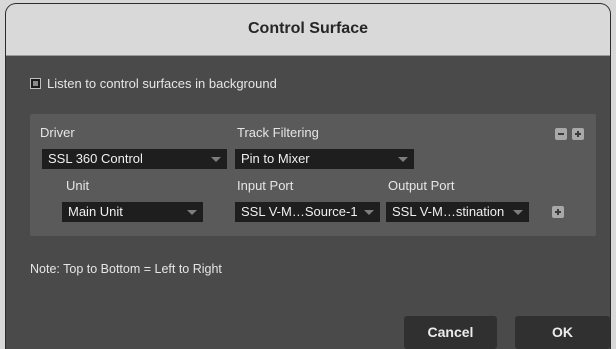 Image resolution: width=616 pixels, height=349 pixels. What do you see at coordinates (299, 211) in the screenshot?
I see `input-port-value: SSL V-M…Source-1` at bounding box center [299, 211].